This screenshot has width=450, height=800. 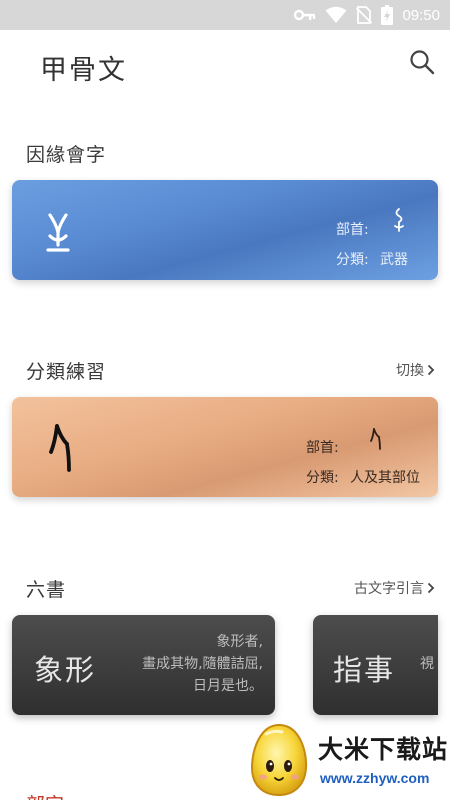 I want to click on liushu-card-xiangxing: 象形 象形者, 畫成其物,隨體詰屈, 日月是也。, so click(x=143, y=665).